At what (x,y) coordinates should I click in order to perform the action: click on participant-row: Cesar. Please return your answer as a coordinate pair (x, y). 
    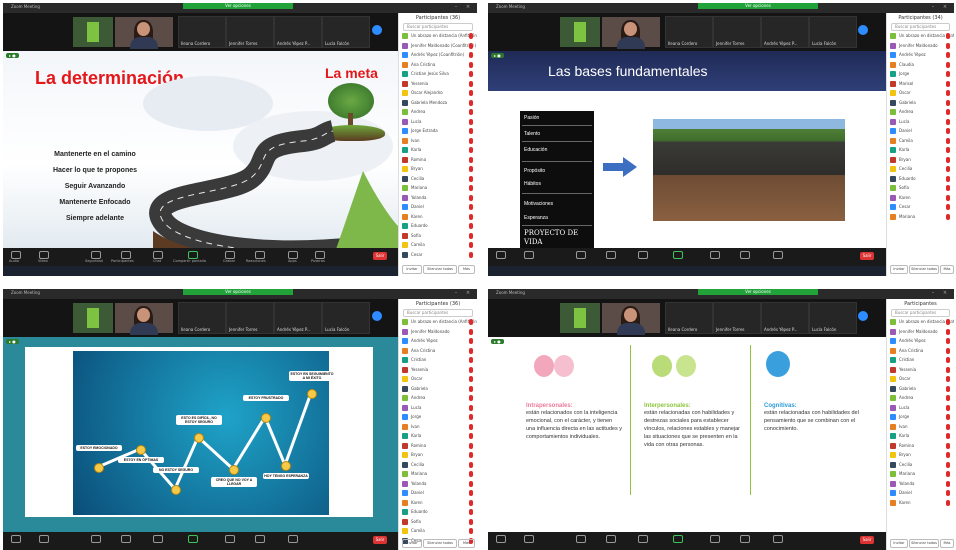
    Looking at the image, I should click on (920, 208).